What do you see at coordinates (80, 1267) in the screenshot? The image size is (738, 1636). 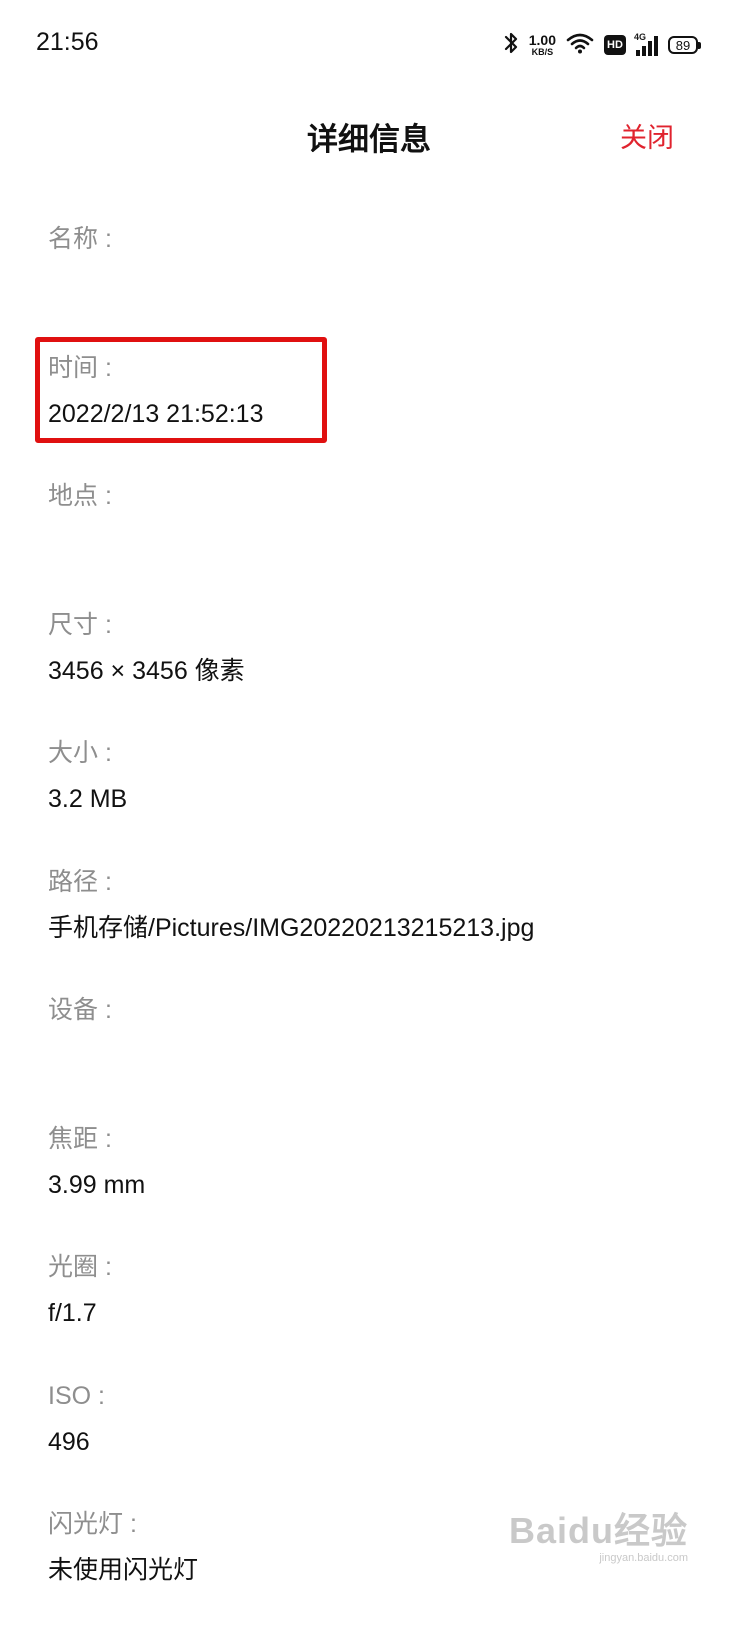 I see `field-label: 光圈 :` at bounding box center [80, 1267].